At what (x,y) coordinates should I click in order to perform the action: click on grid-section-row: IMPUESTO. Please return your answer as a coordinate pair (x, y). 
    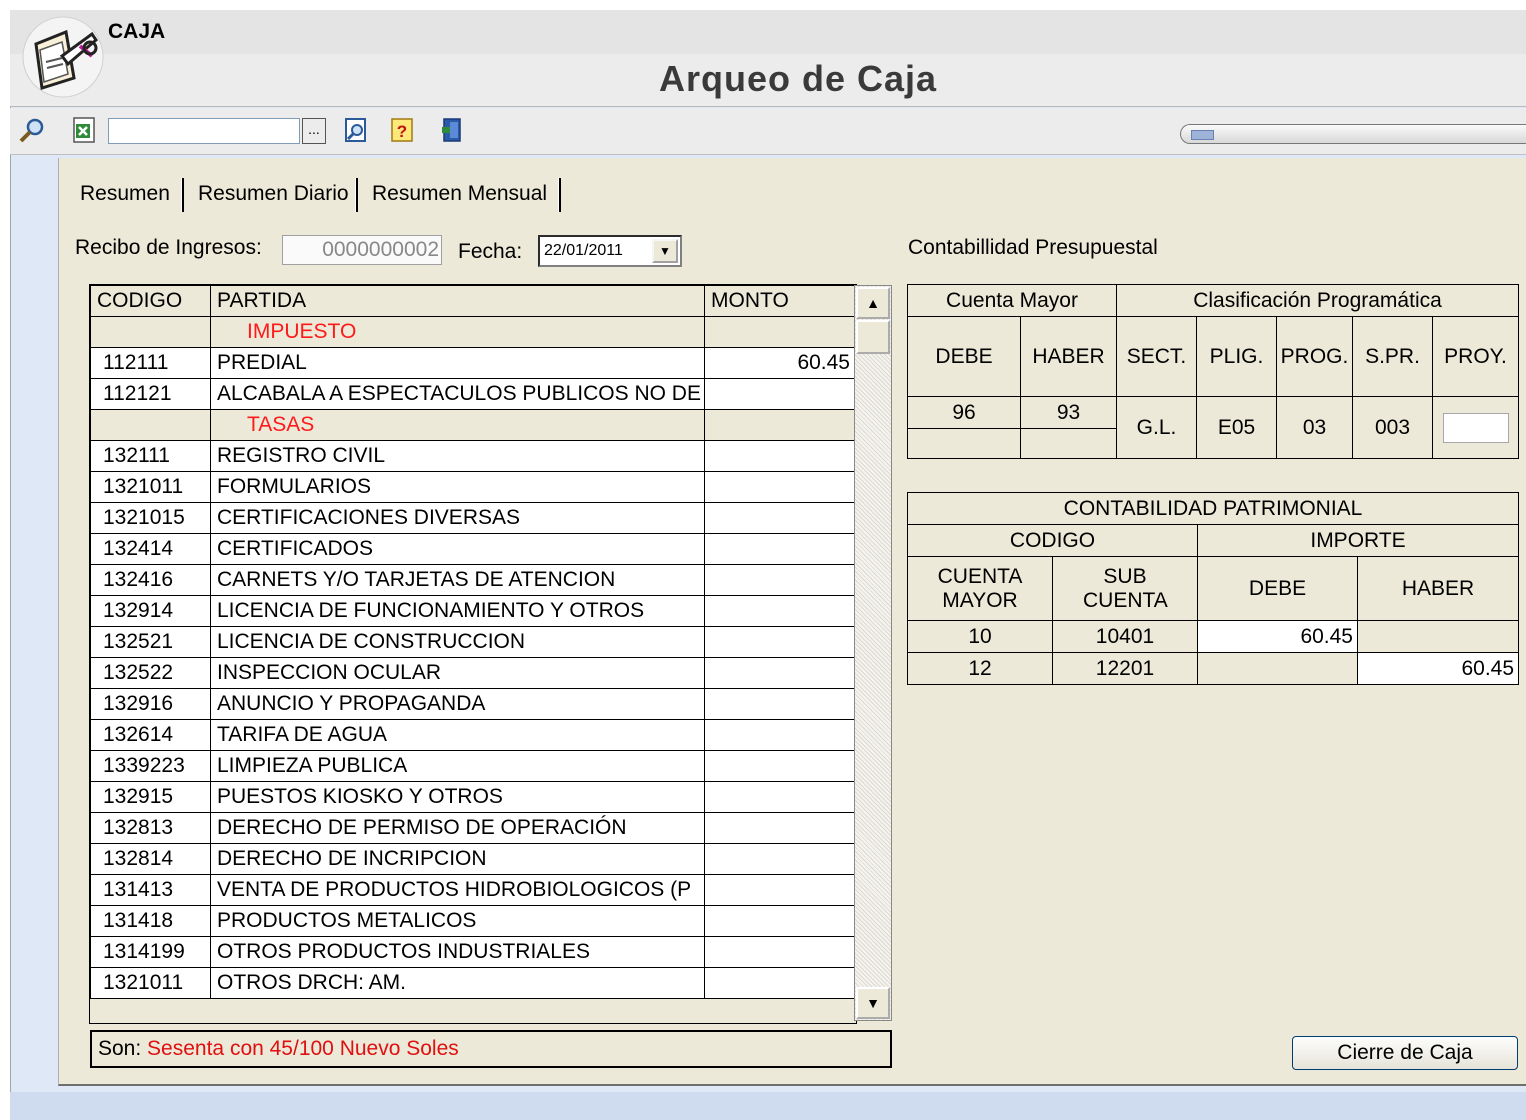
    Looking at the image, I should click on (472, 332).